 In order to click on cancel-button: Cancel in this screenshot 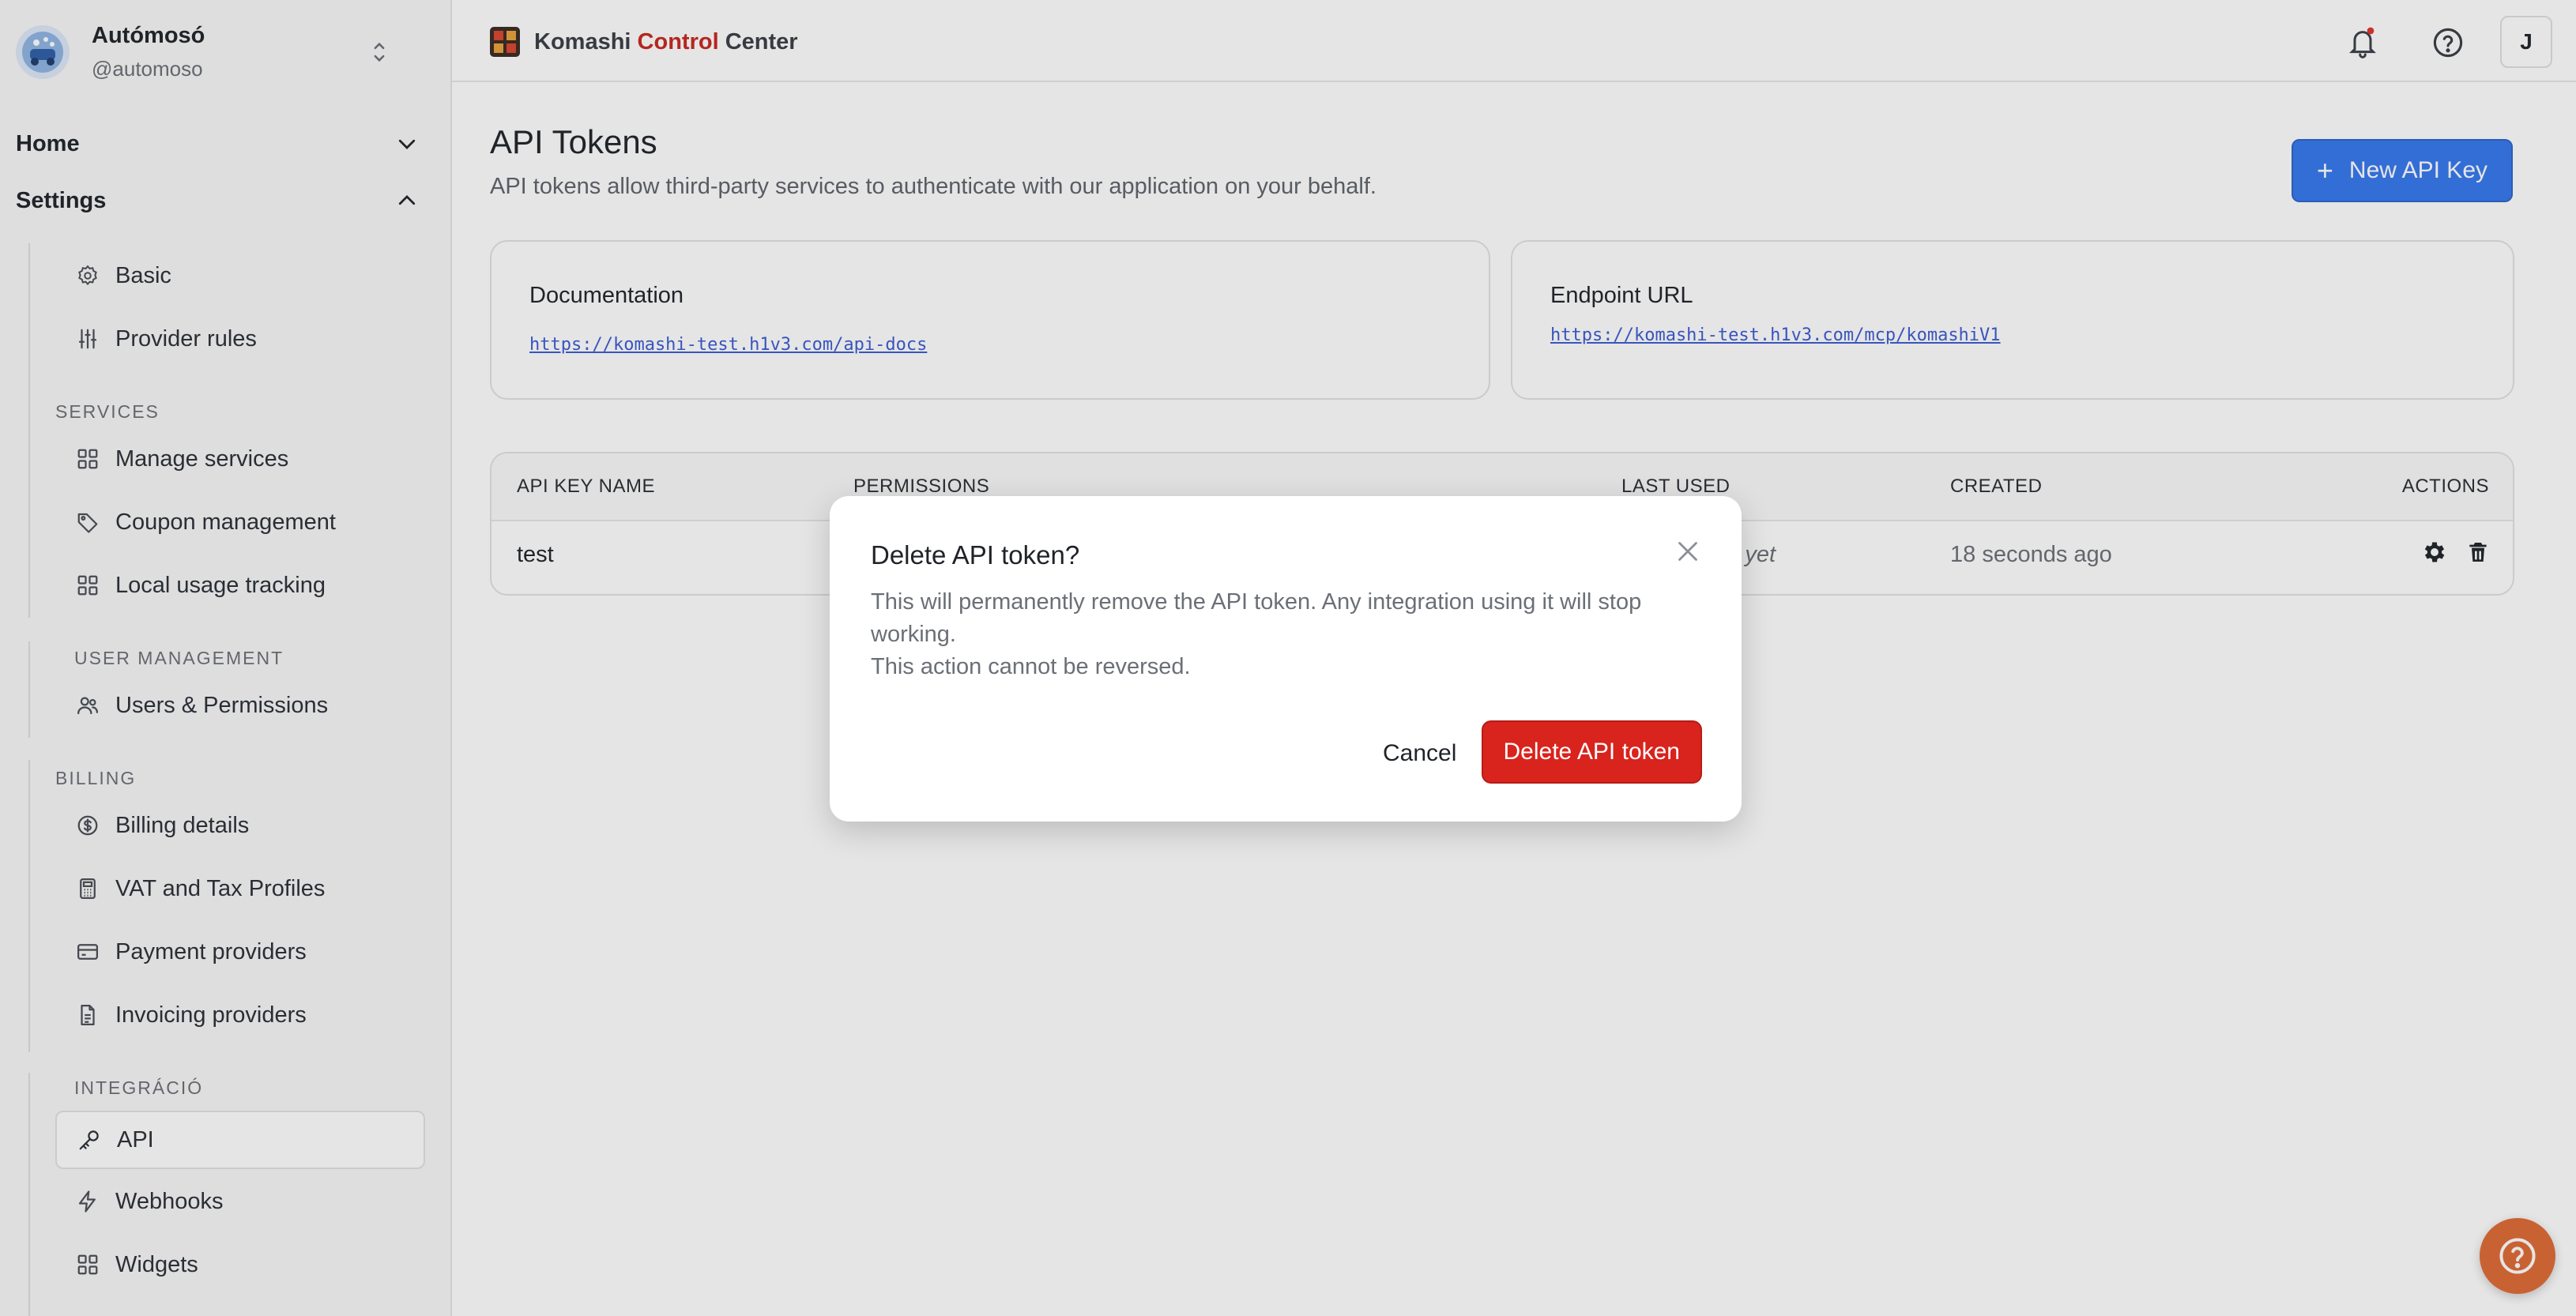, I will do `click(1419, 753)`.